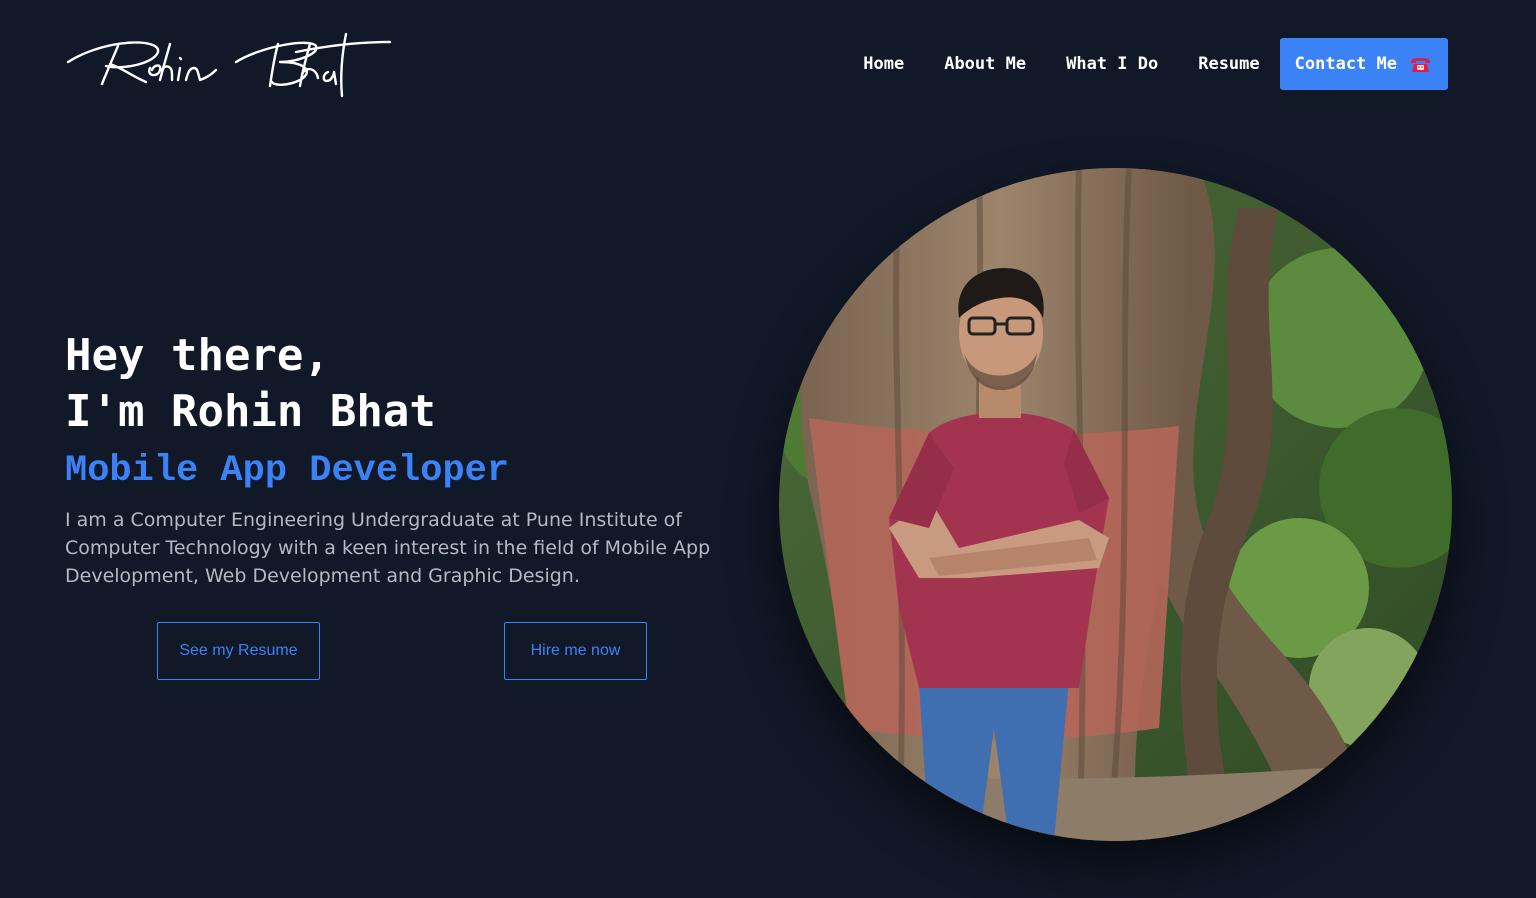 The image size is (1536, 898). Describe the element at coordinates (229, 64) in the screenshot. I see `signature-logo` at that location.